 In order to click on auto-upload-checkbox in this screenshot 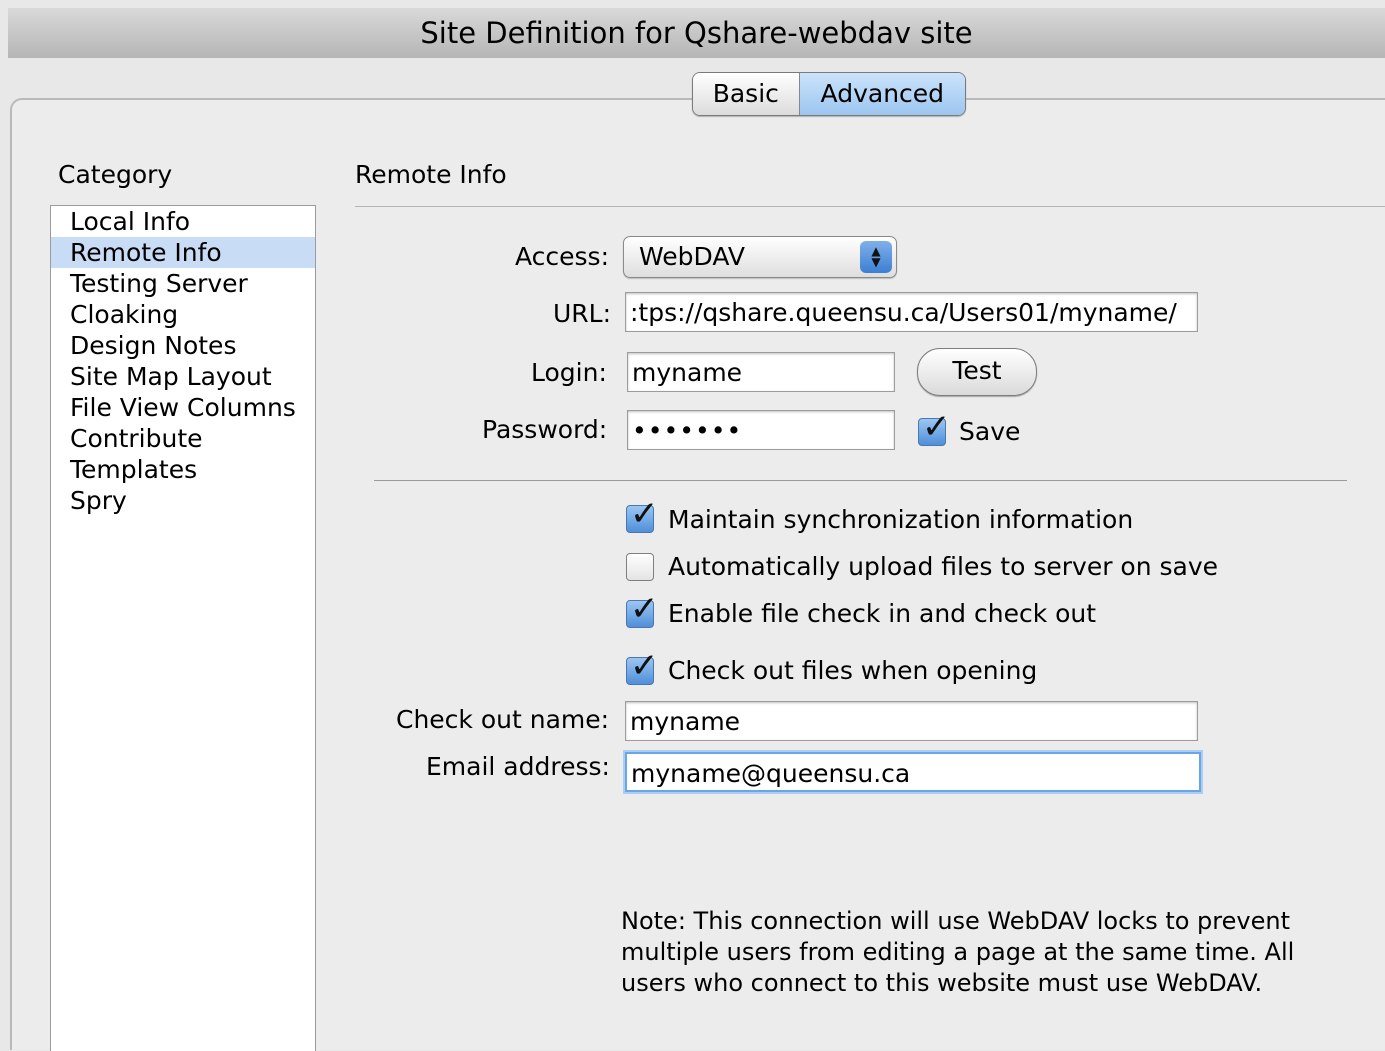, I will do `click(640, 567)`.